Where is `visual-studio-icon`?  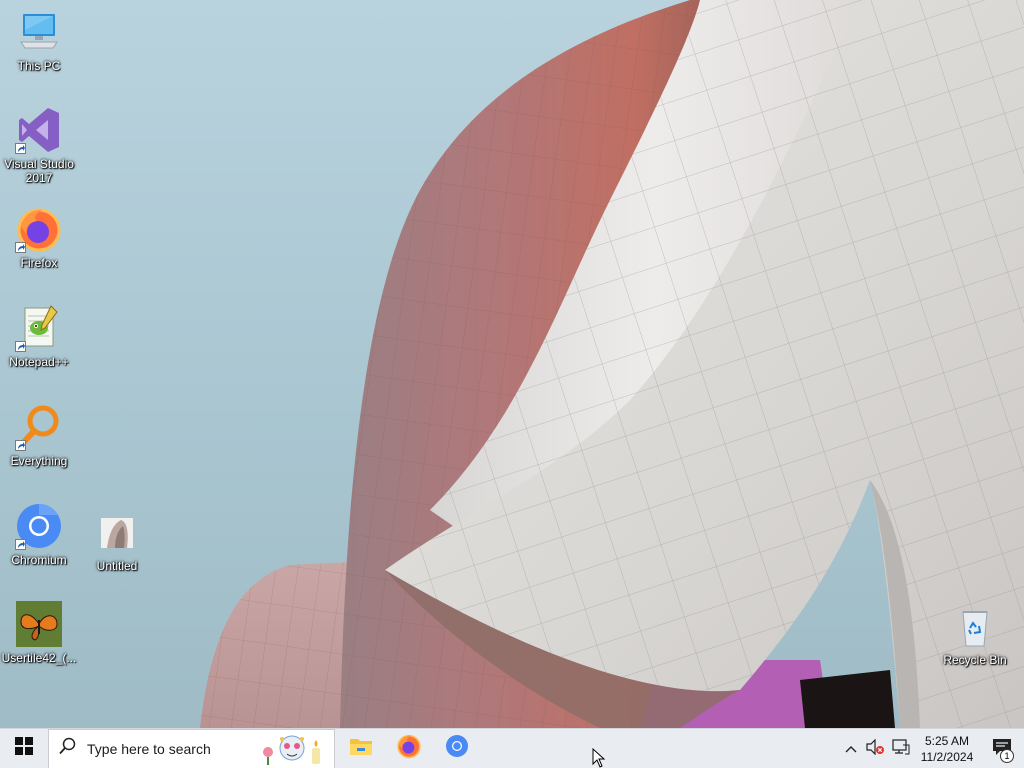
visual-studio-icon is located at coordinates (39, 130).